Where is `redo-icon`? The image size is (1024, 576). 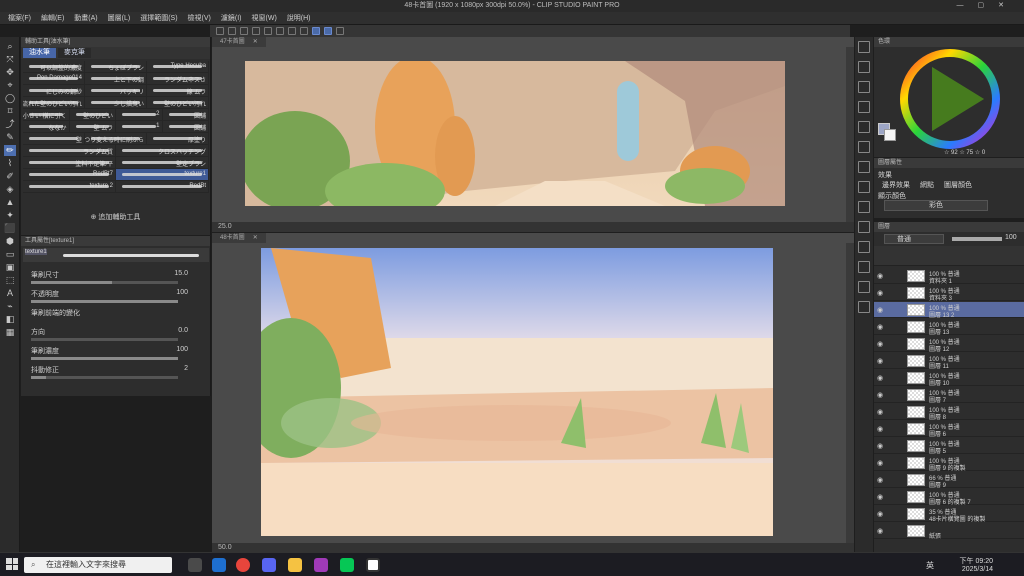
redo-icon is located at coordinates (268, 31).